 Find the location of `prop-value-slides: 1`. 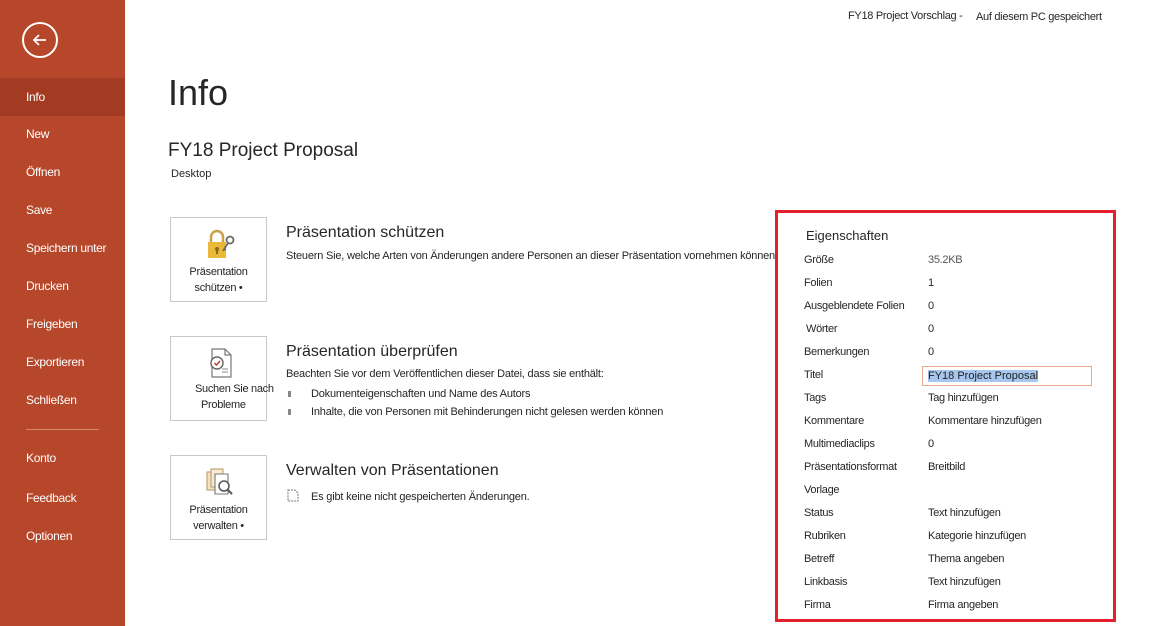

prop-value-slides: 1 is located at coordinates (931, 283).